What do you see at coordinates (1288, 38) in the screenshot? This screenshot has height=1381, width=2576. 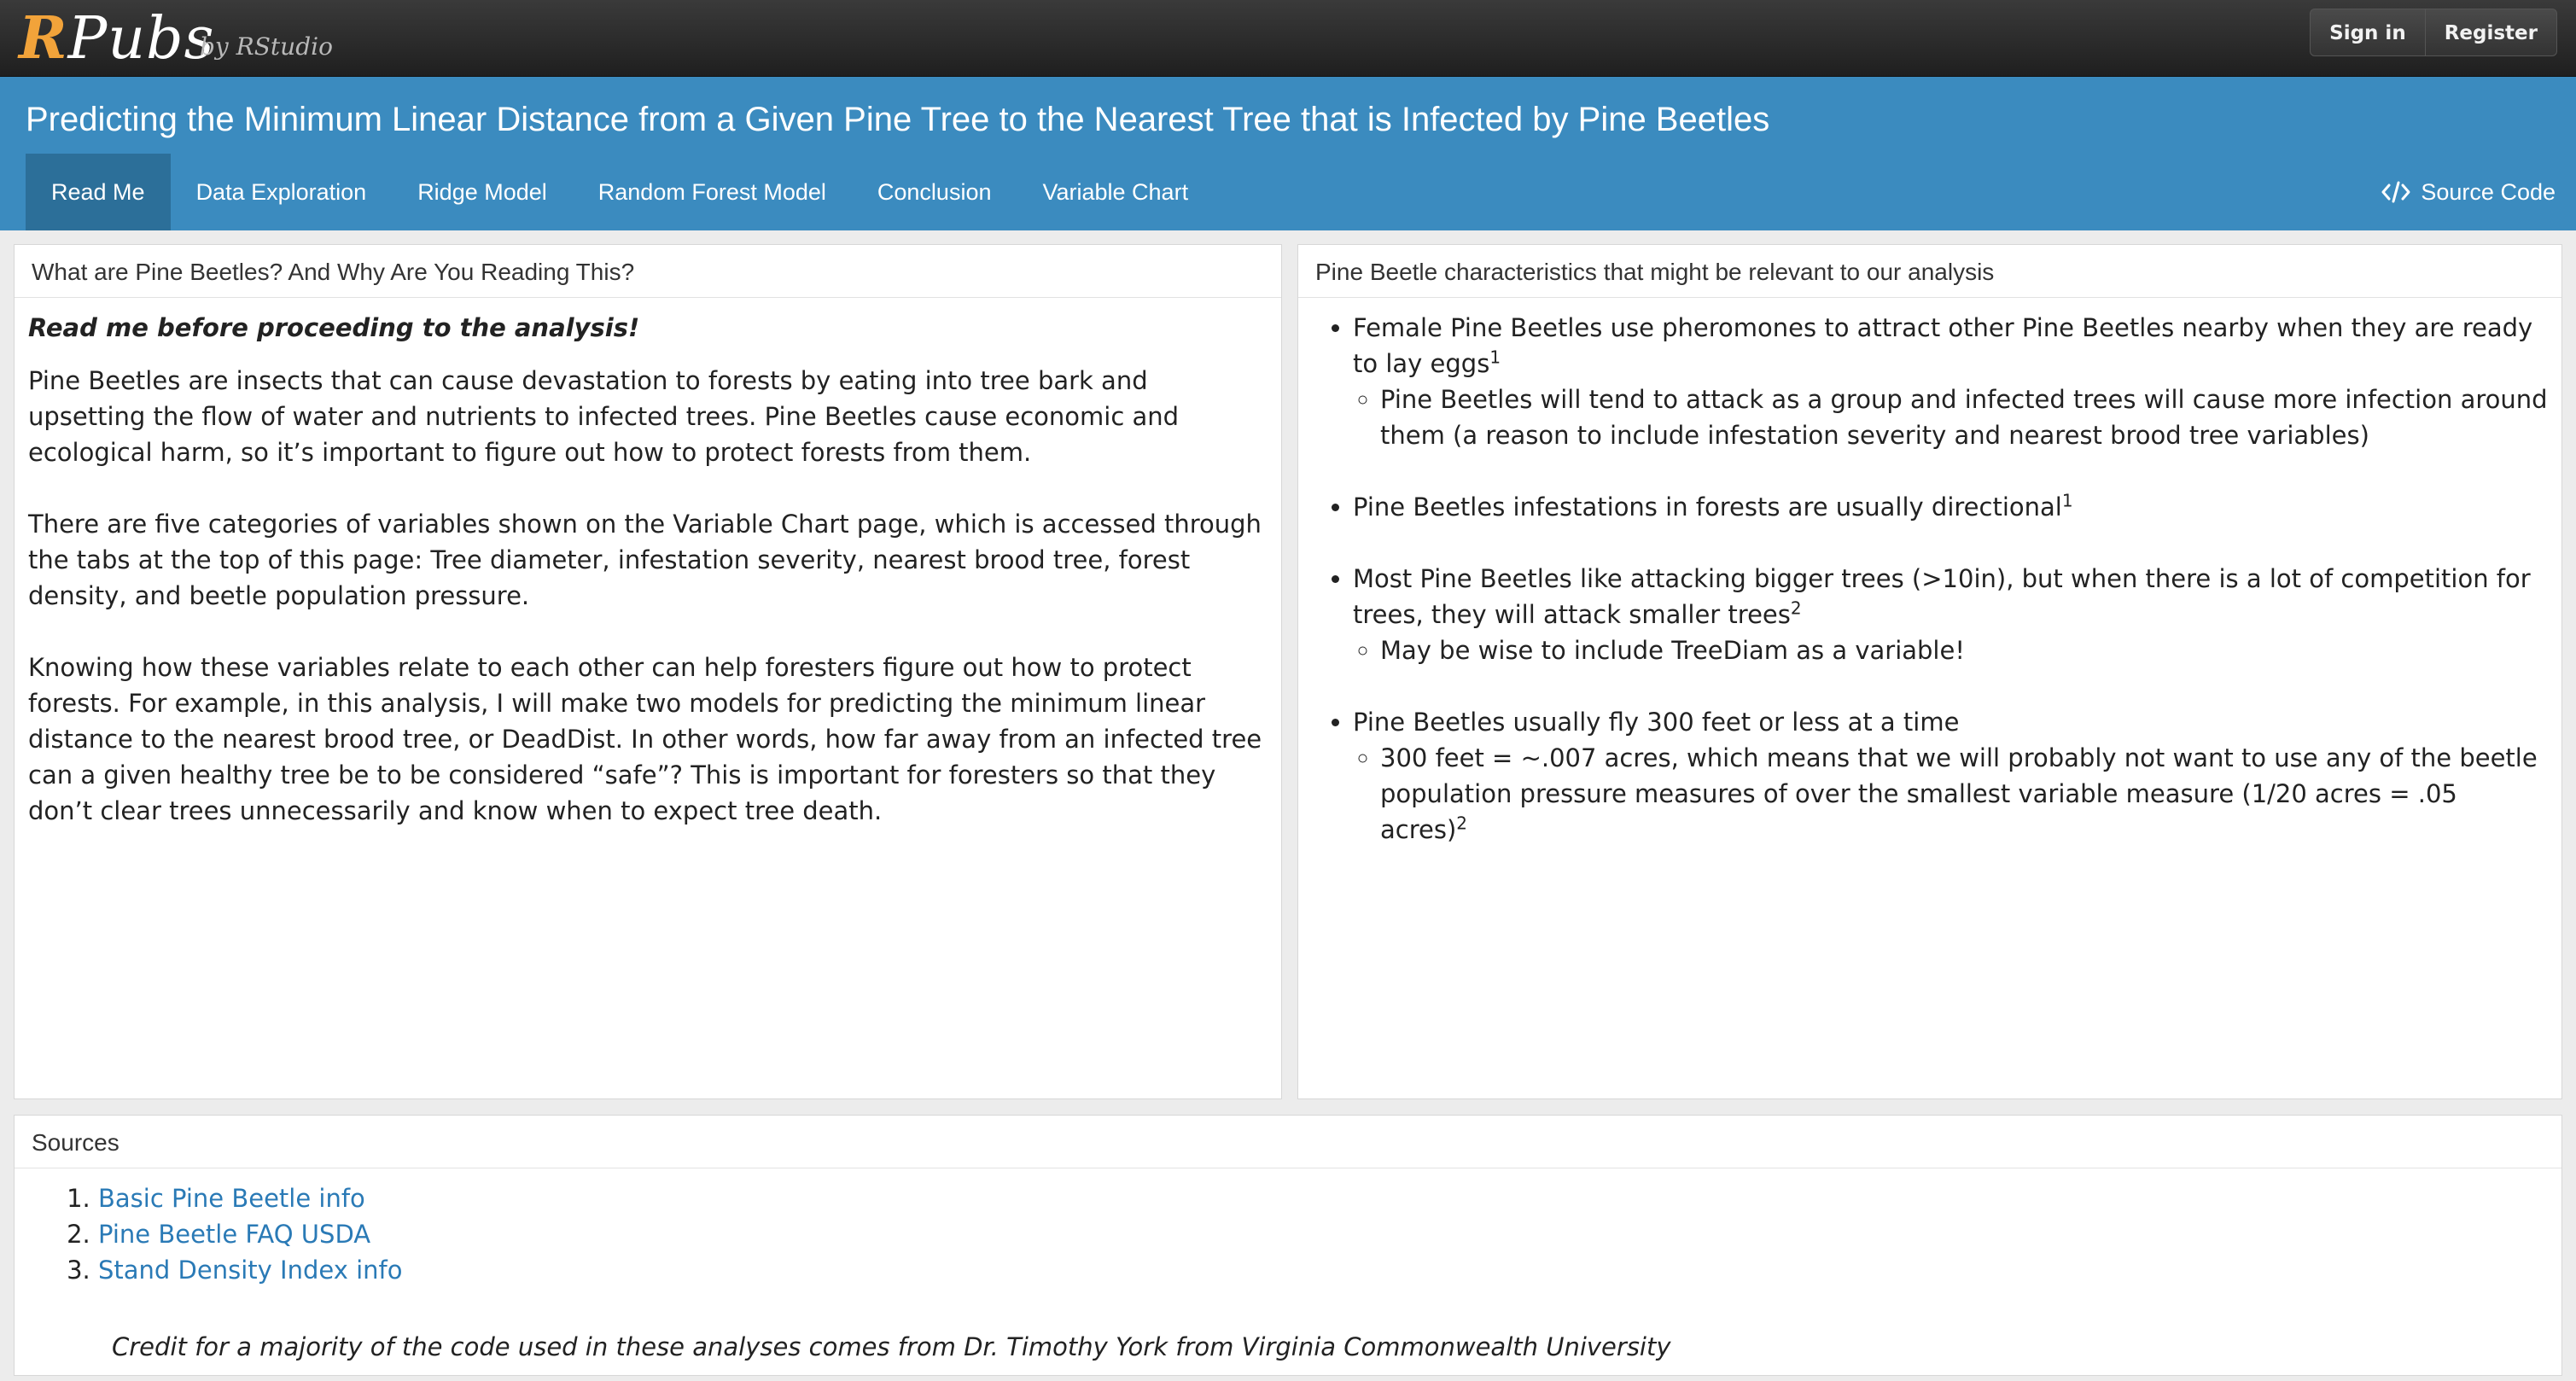 I see `rpubs-topbar: RPubs by RStudio Sign in Register` at bounding box center [1288, 38].